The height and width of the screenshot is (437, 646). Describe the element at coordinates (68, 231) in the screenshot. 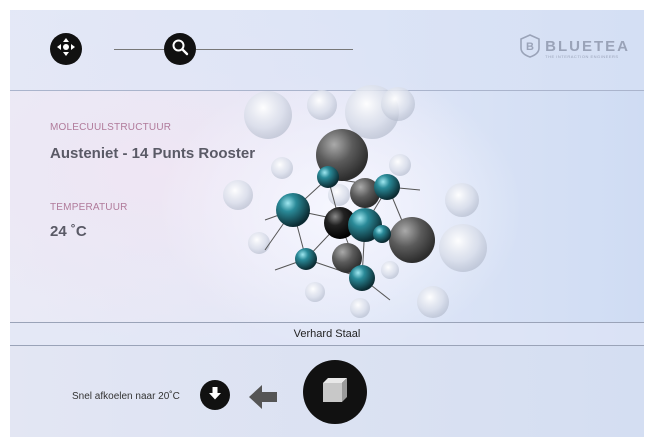

I see `temperature-value: 24 ˚C` at that location.